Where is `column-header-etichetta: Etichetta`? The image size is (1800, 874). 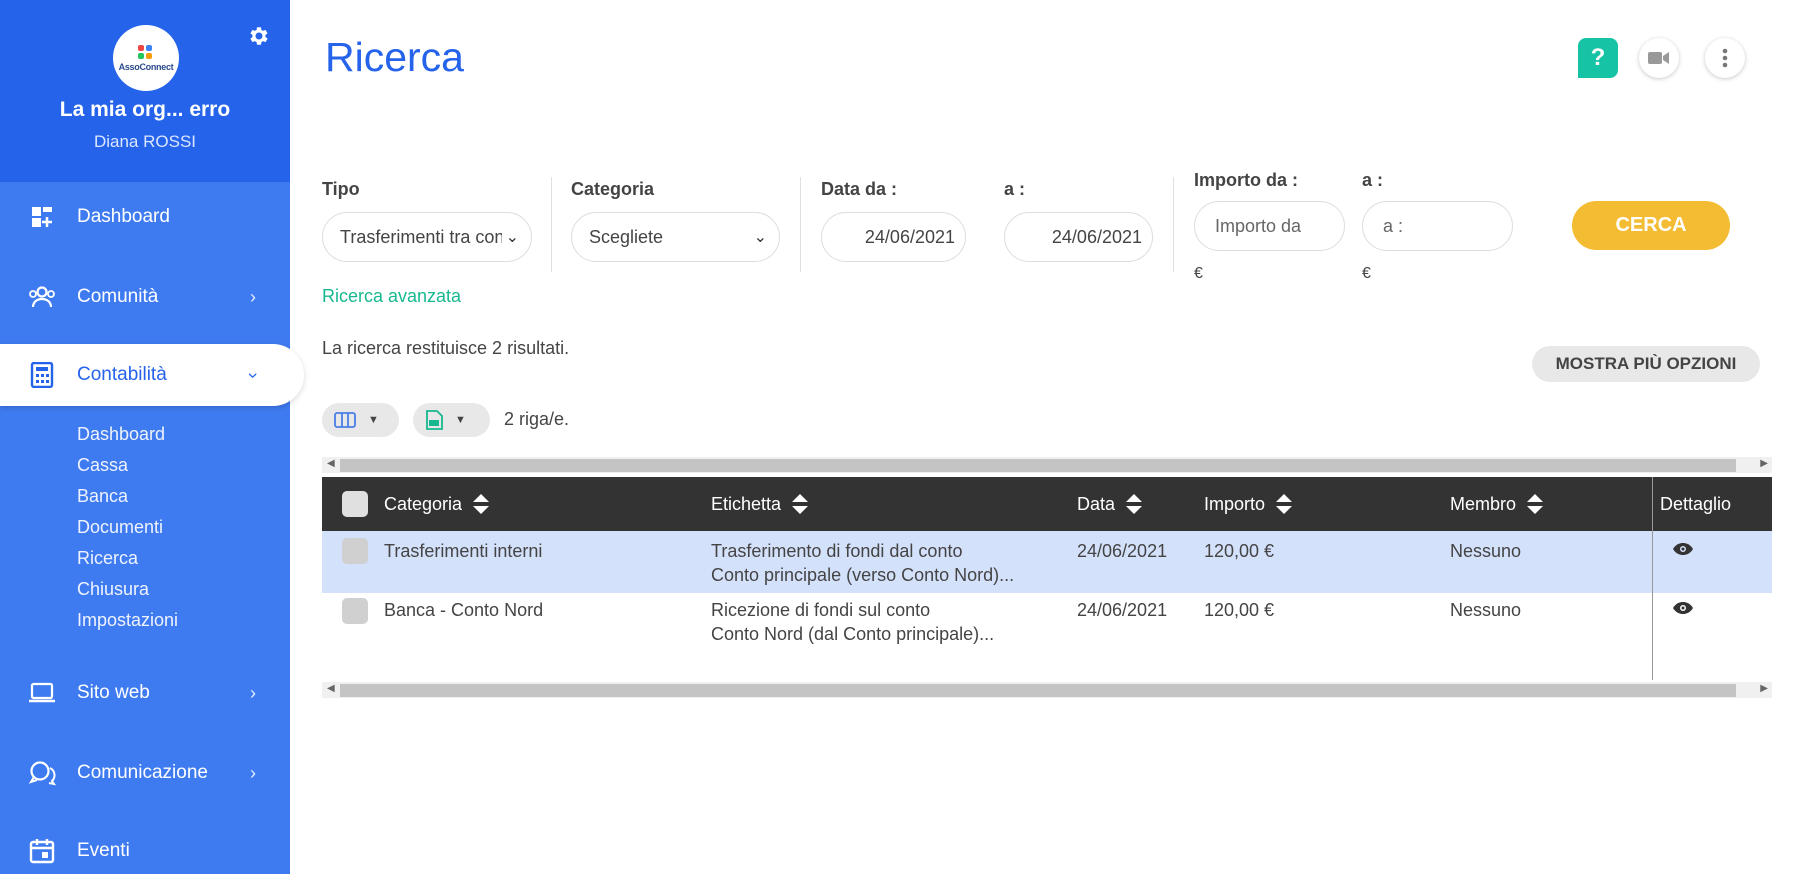
column-header-etichetta: Etichetta is located at coordinates (760, 504).